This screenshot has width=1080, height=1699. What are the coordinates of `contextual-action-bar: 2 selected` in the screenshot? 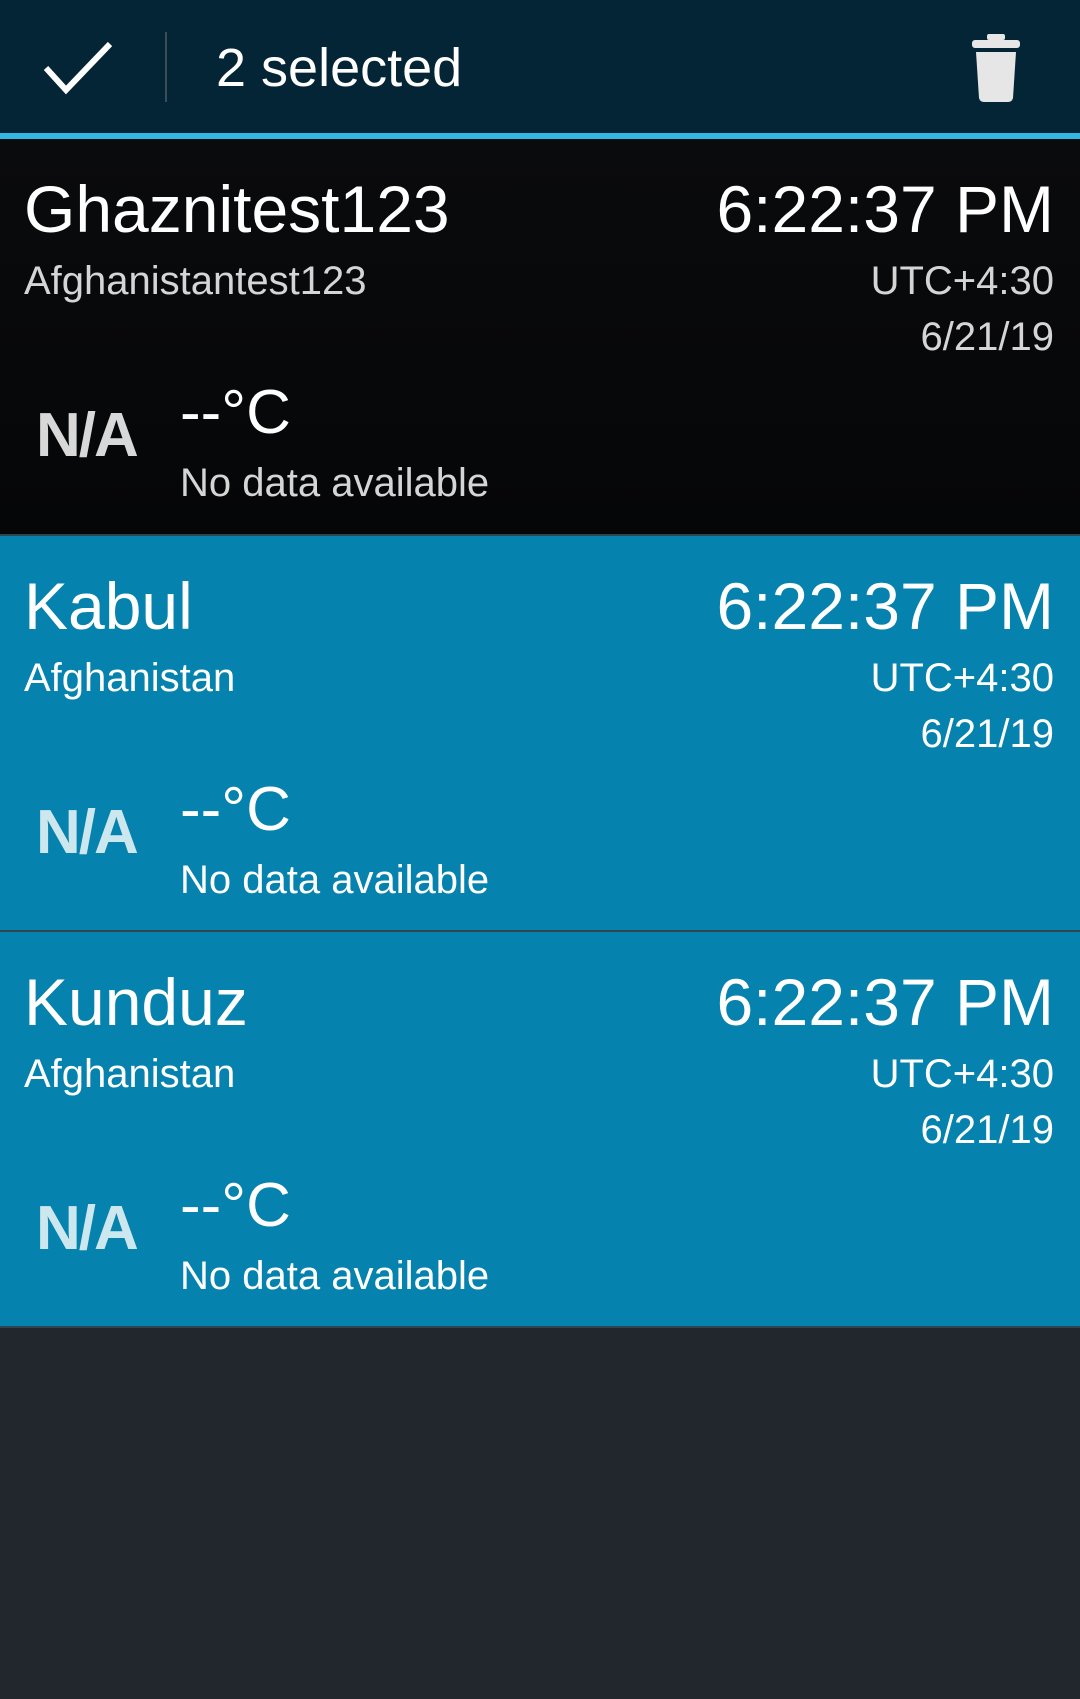 It's located at (540, 66).